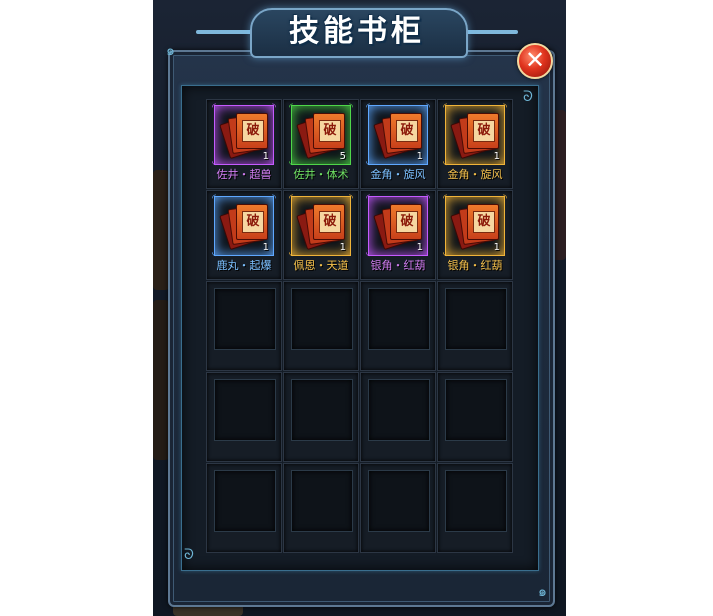 This screenshot has width=713, height=616. I want to click on skill-book-slot: 破 ◜ ◝ ◟ 1 佐井・超兽, so click(244, 144).